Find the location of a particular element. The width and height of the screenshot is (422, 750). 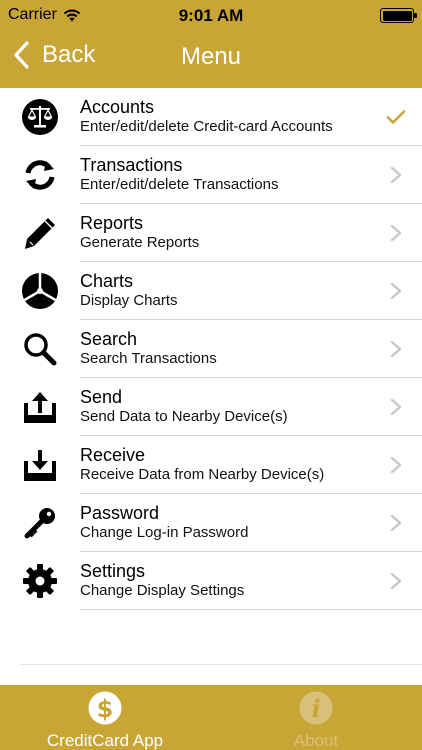

menu-item-send: Send Send Data to Nearby Device(s) is located at coordinates (211, 407).